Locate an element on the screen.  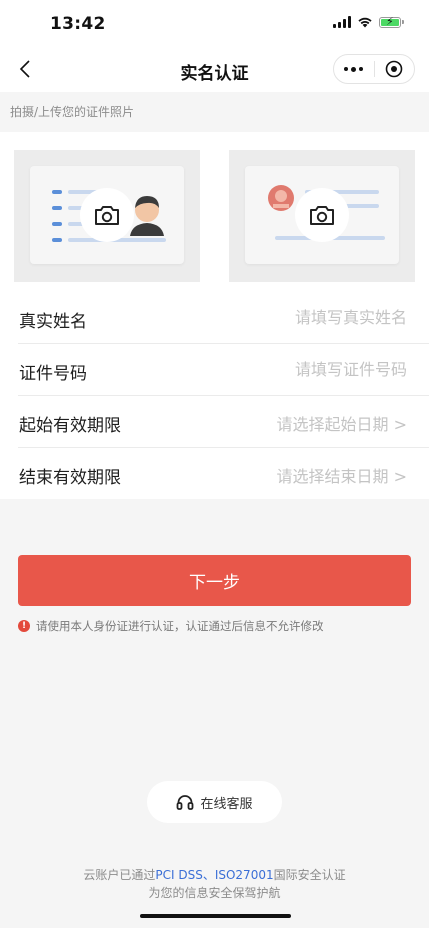
id-card-front-upload is located at coordinates (107, 216).